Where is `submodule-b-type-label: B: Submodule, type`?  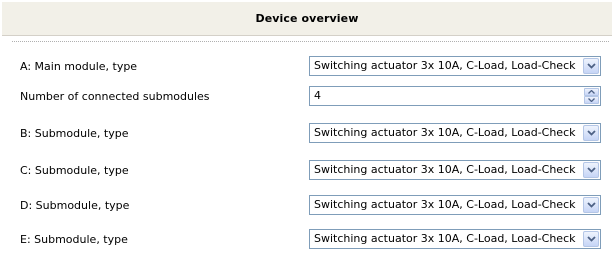 submodule-b-type-label: B: Submodule, type is located at coordinates (74, 133).